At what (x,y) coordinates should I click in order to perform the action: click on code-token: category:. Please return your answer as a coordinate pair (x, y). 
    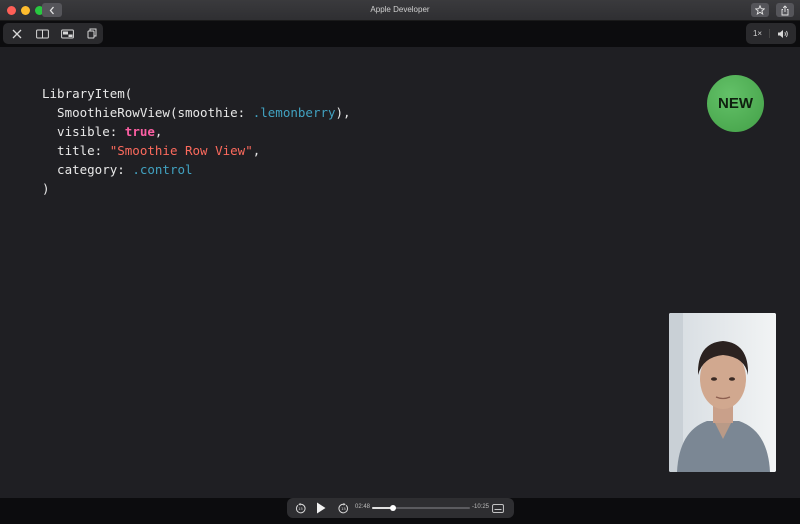
    Looking at the image, I should click on (87, 169).